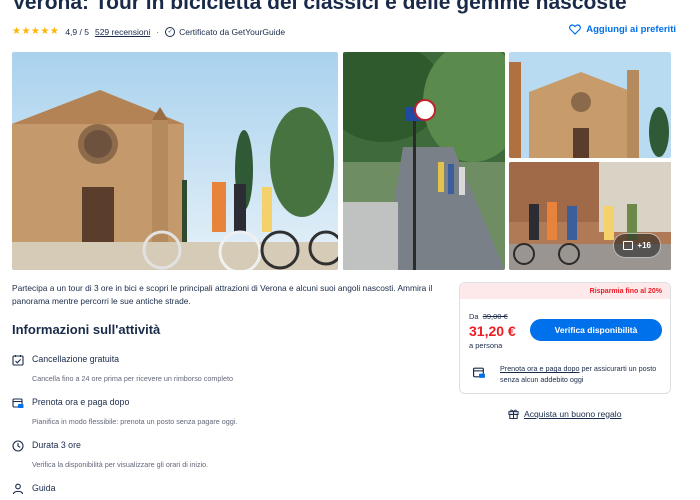 This screenshot has width=700, height=500. Describe the element at coordinates (474, 316) in the screenshot. I see `from-label: Da` at that location.